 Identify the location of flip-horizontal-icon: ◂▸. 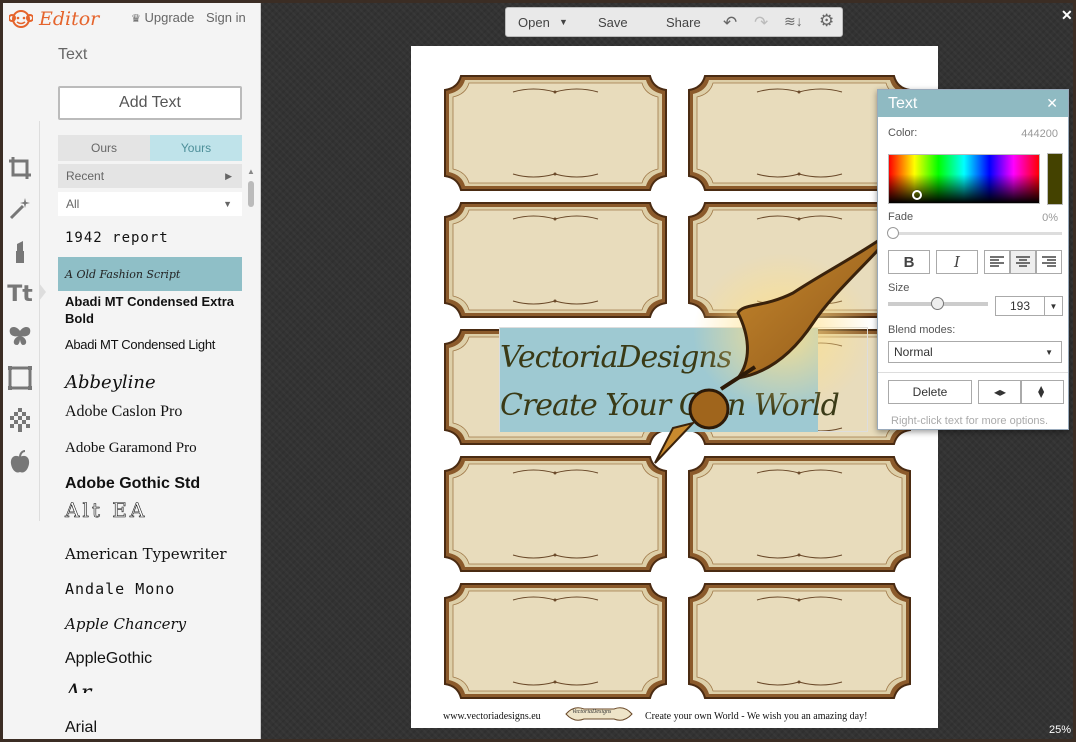
(1000, 392).